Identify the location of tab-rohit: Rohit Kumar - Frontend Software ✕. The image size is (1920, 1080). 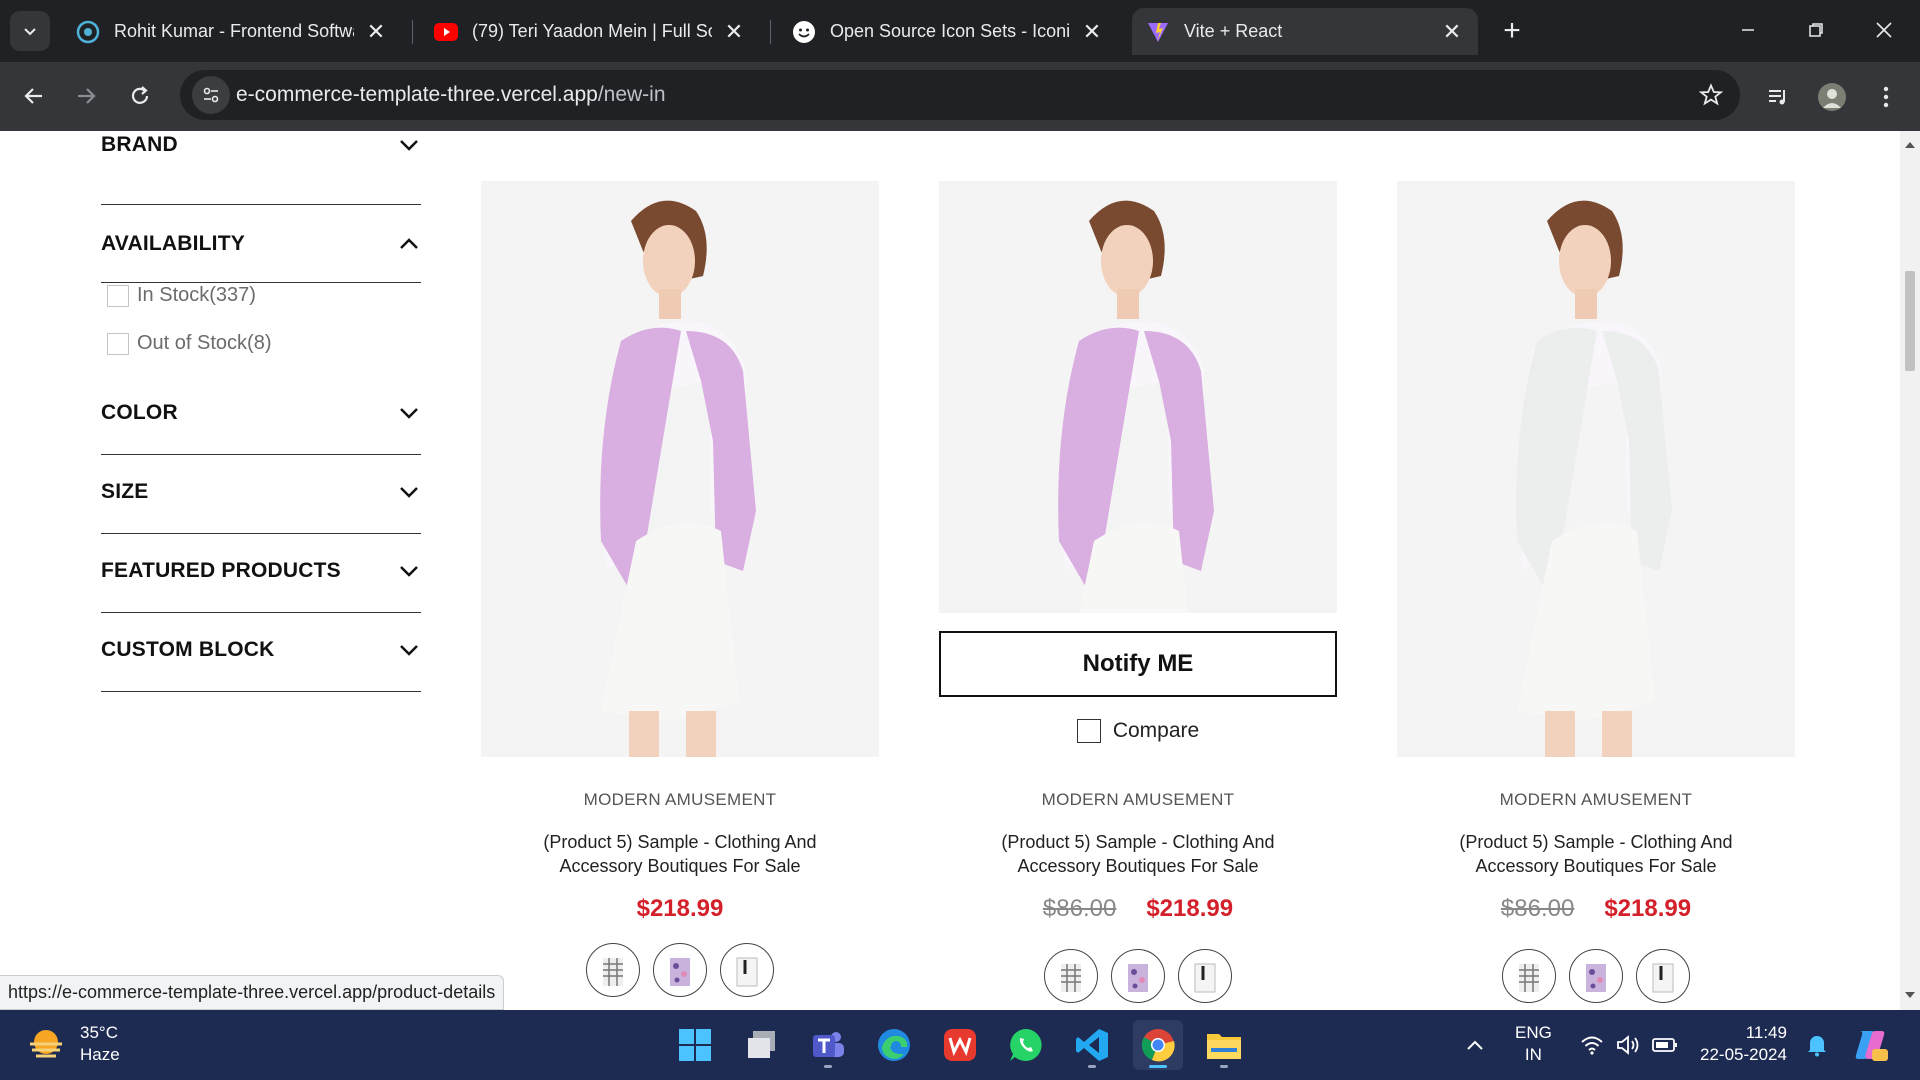
(232, 31).